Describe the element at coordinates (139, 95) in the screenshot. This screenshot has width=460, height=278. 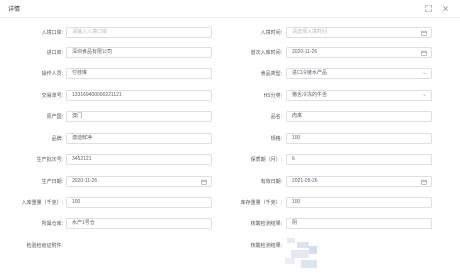
I see `transaction-number-input: 133169400000221121` at that location.